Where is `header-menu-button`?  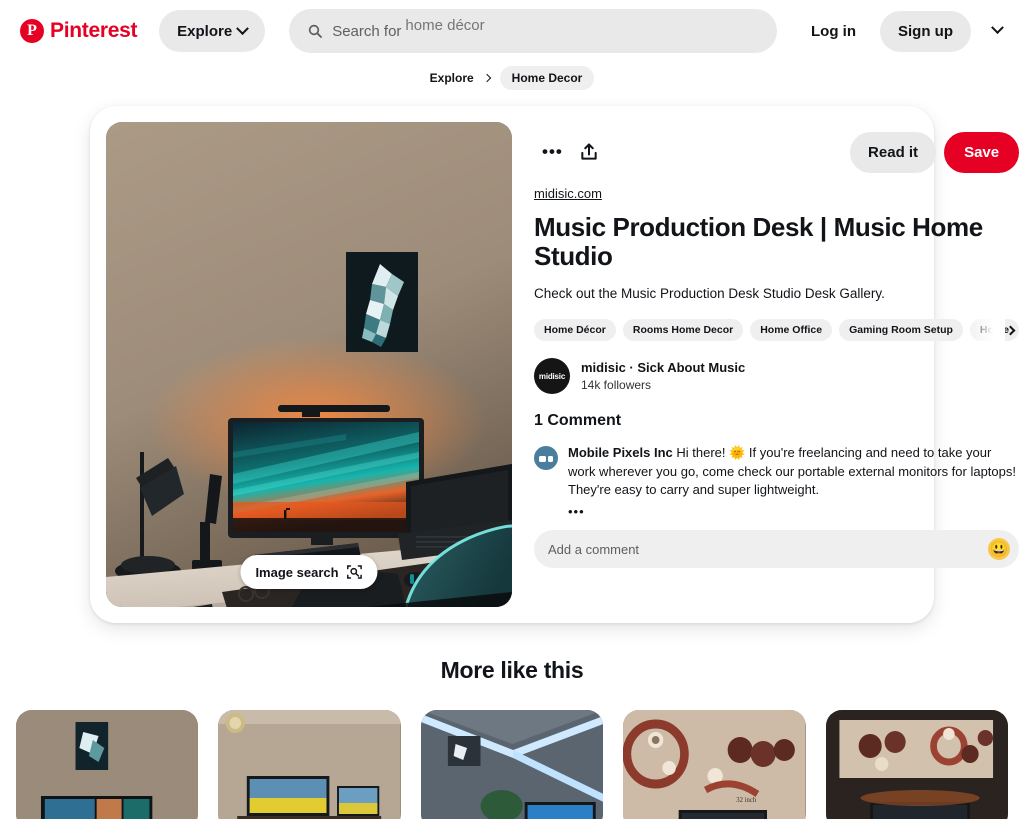 header-menu-button is located at coordinates (995, 31).